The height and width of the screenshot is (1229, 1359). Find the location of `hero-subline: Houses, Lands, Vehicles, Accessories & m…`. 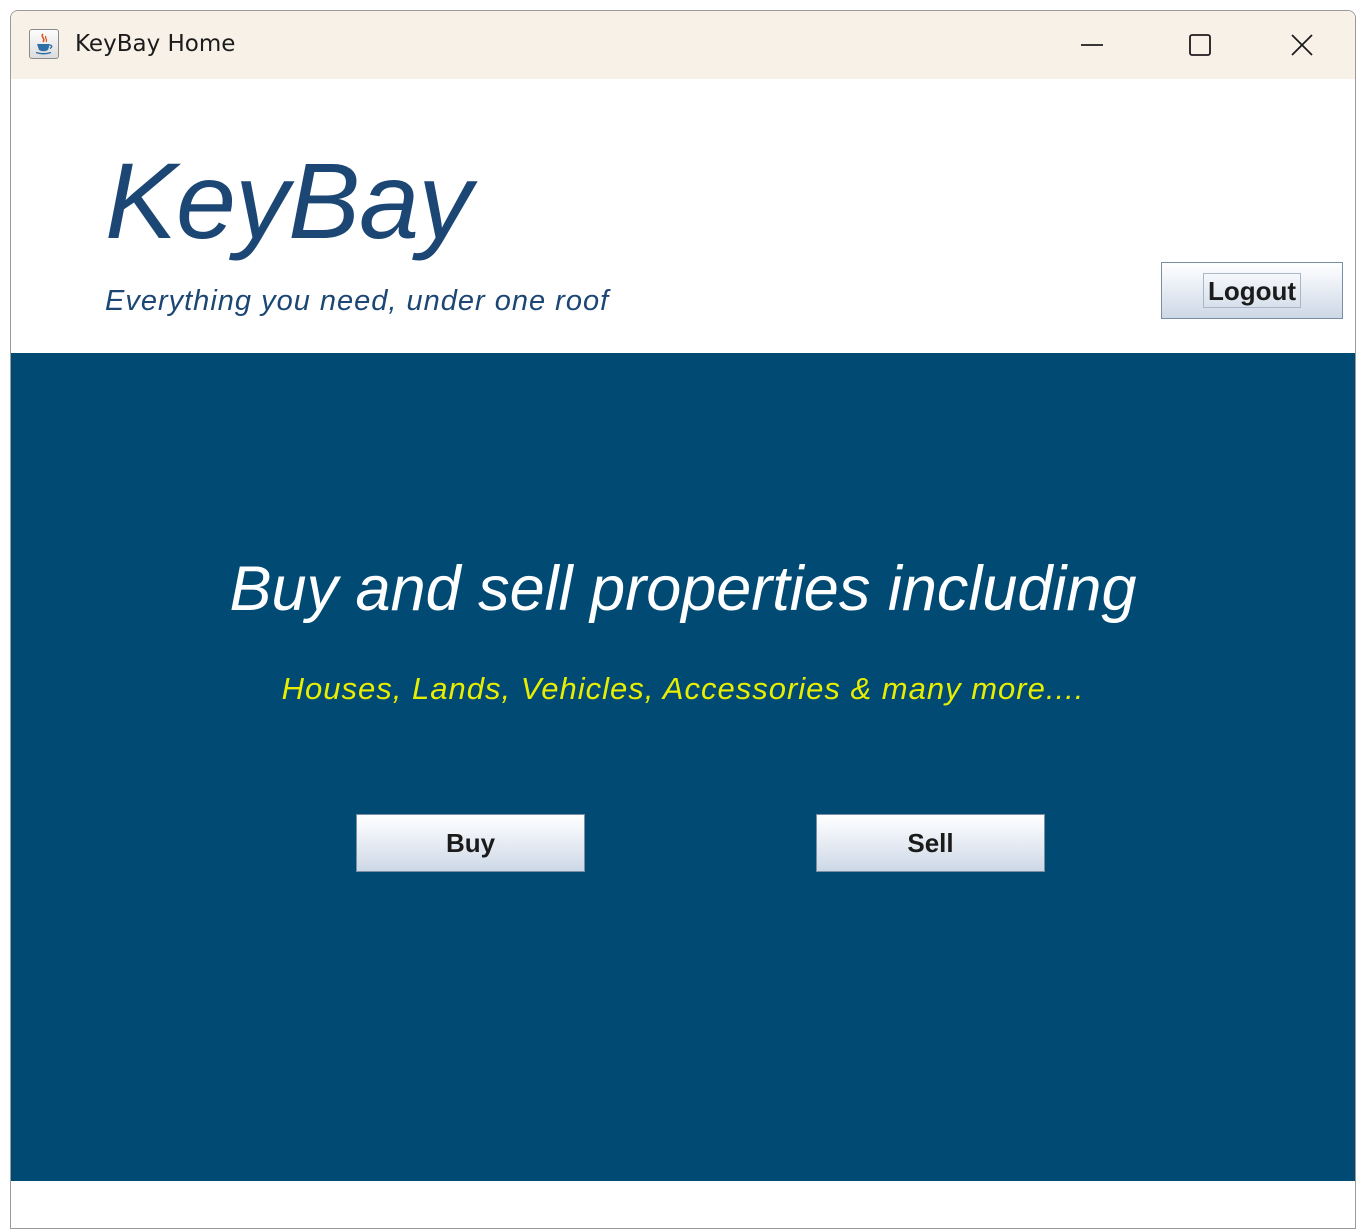

hero-subline: Houses, Lands, Vehicles, Accessories & m… is located at coordinates (683, 688).